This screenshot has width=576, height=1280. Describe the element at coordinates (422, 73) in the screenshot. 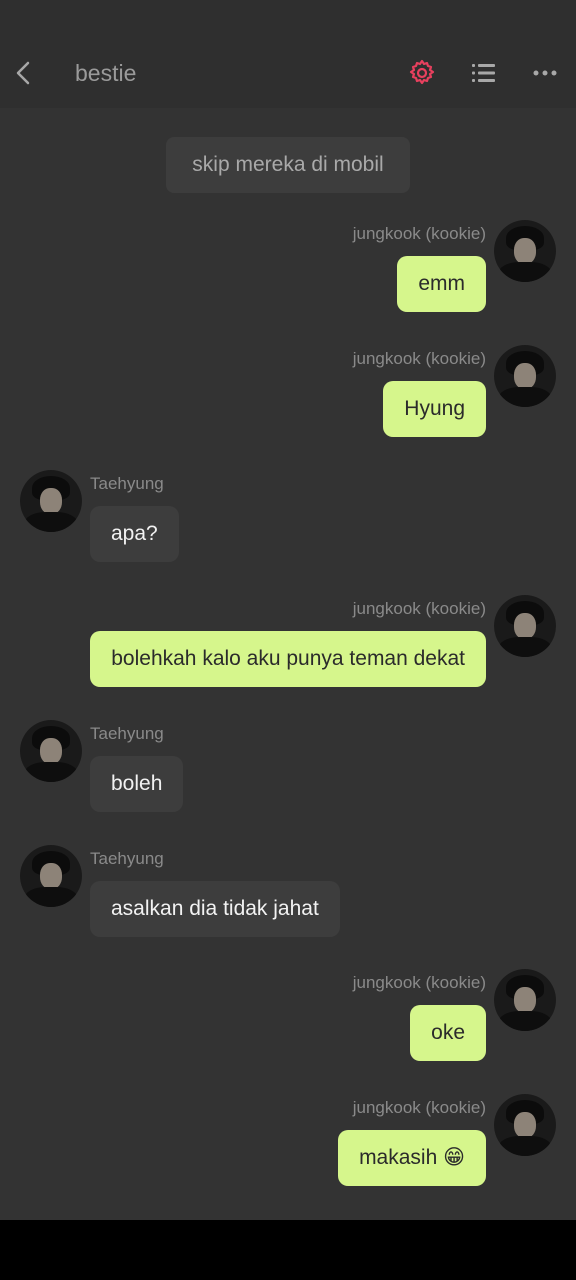

I see `gear-icon` at that location.